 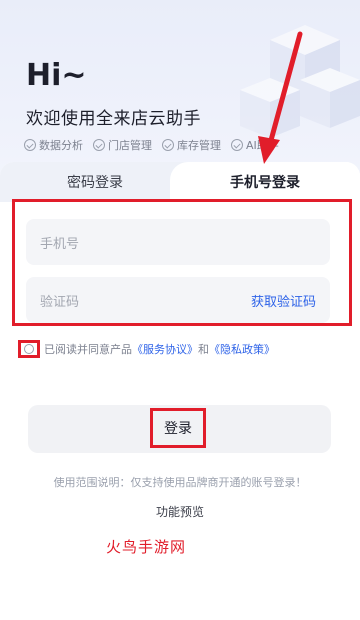 I want to click on annotation-arrow-icon, so click(x=280, y=97).